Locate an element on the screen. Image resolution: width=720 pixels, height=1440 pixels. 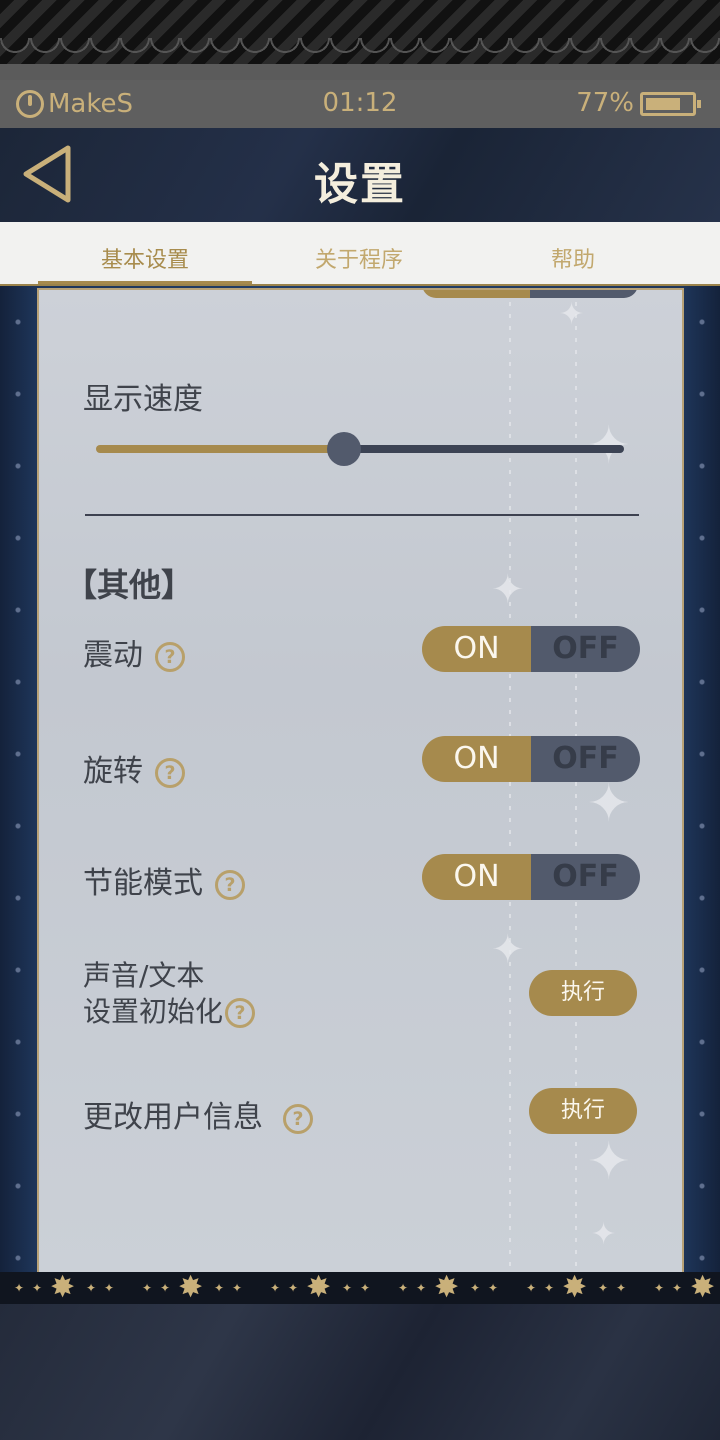
rotation-toggle: ON OFF is located at coordinates (531, 759).